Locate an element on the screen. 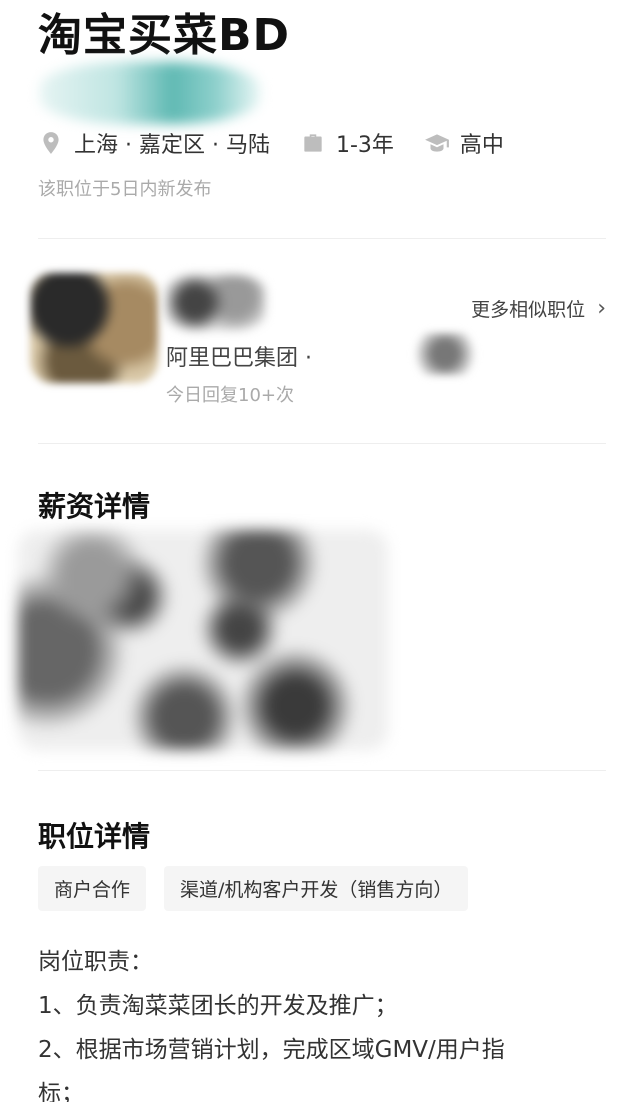  location-pin-icon is located at coordinates (51, 143).